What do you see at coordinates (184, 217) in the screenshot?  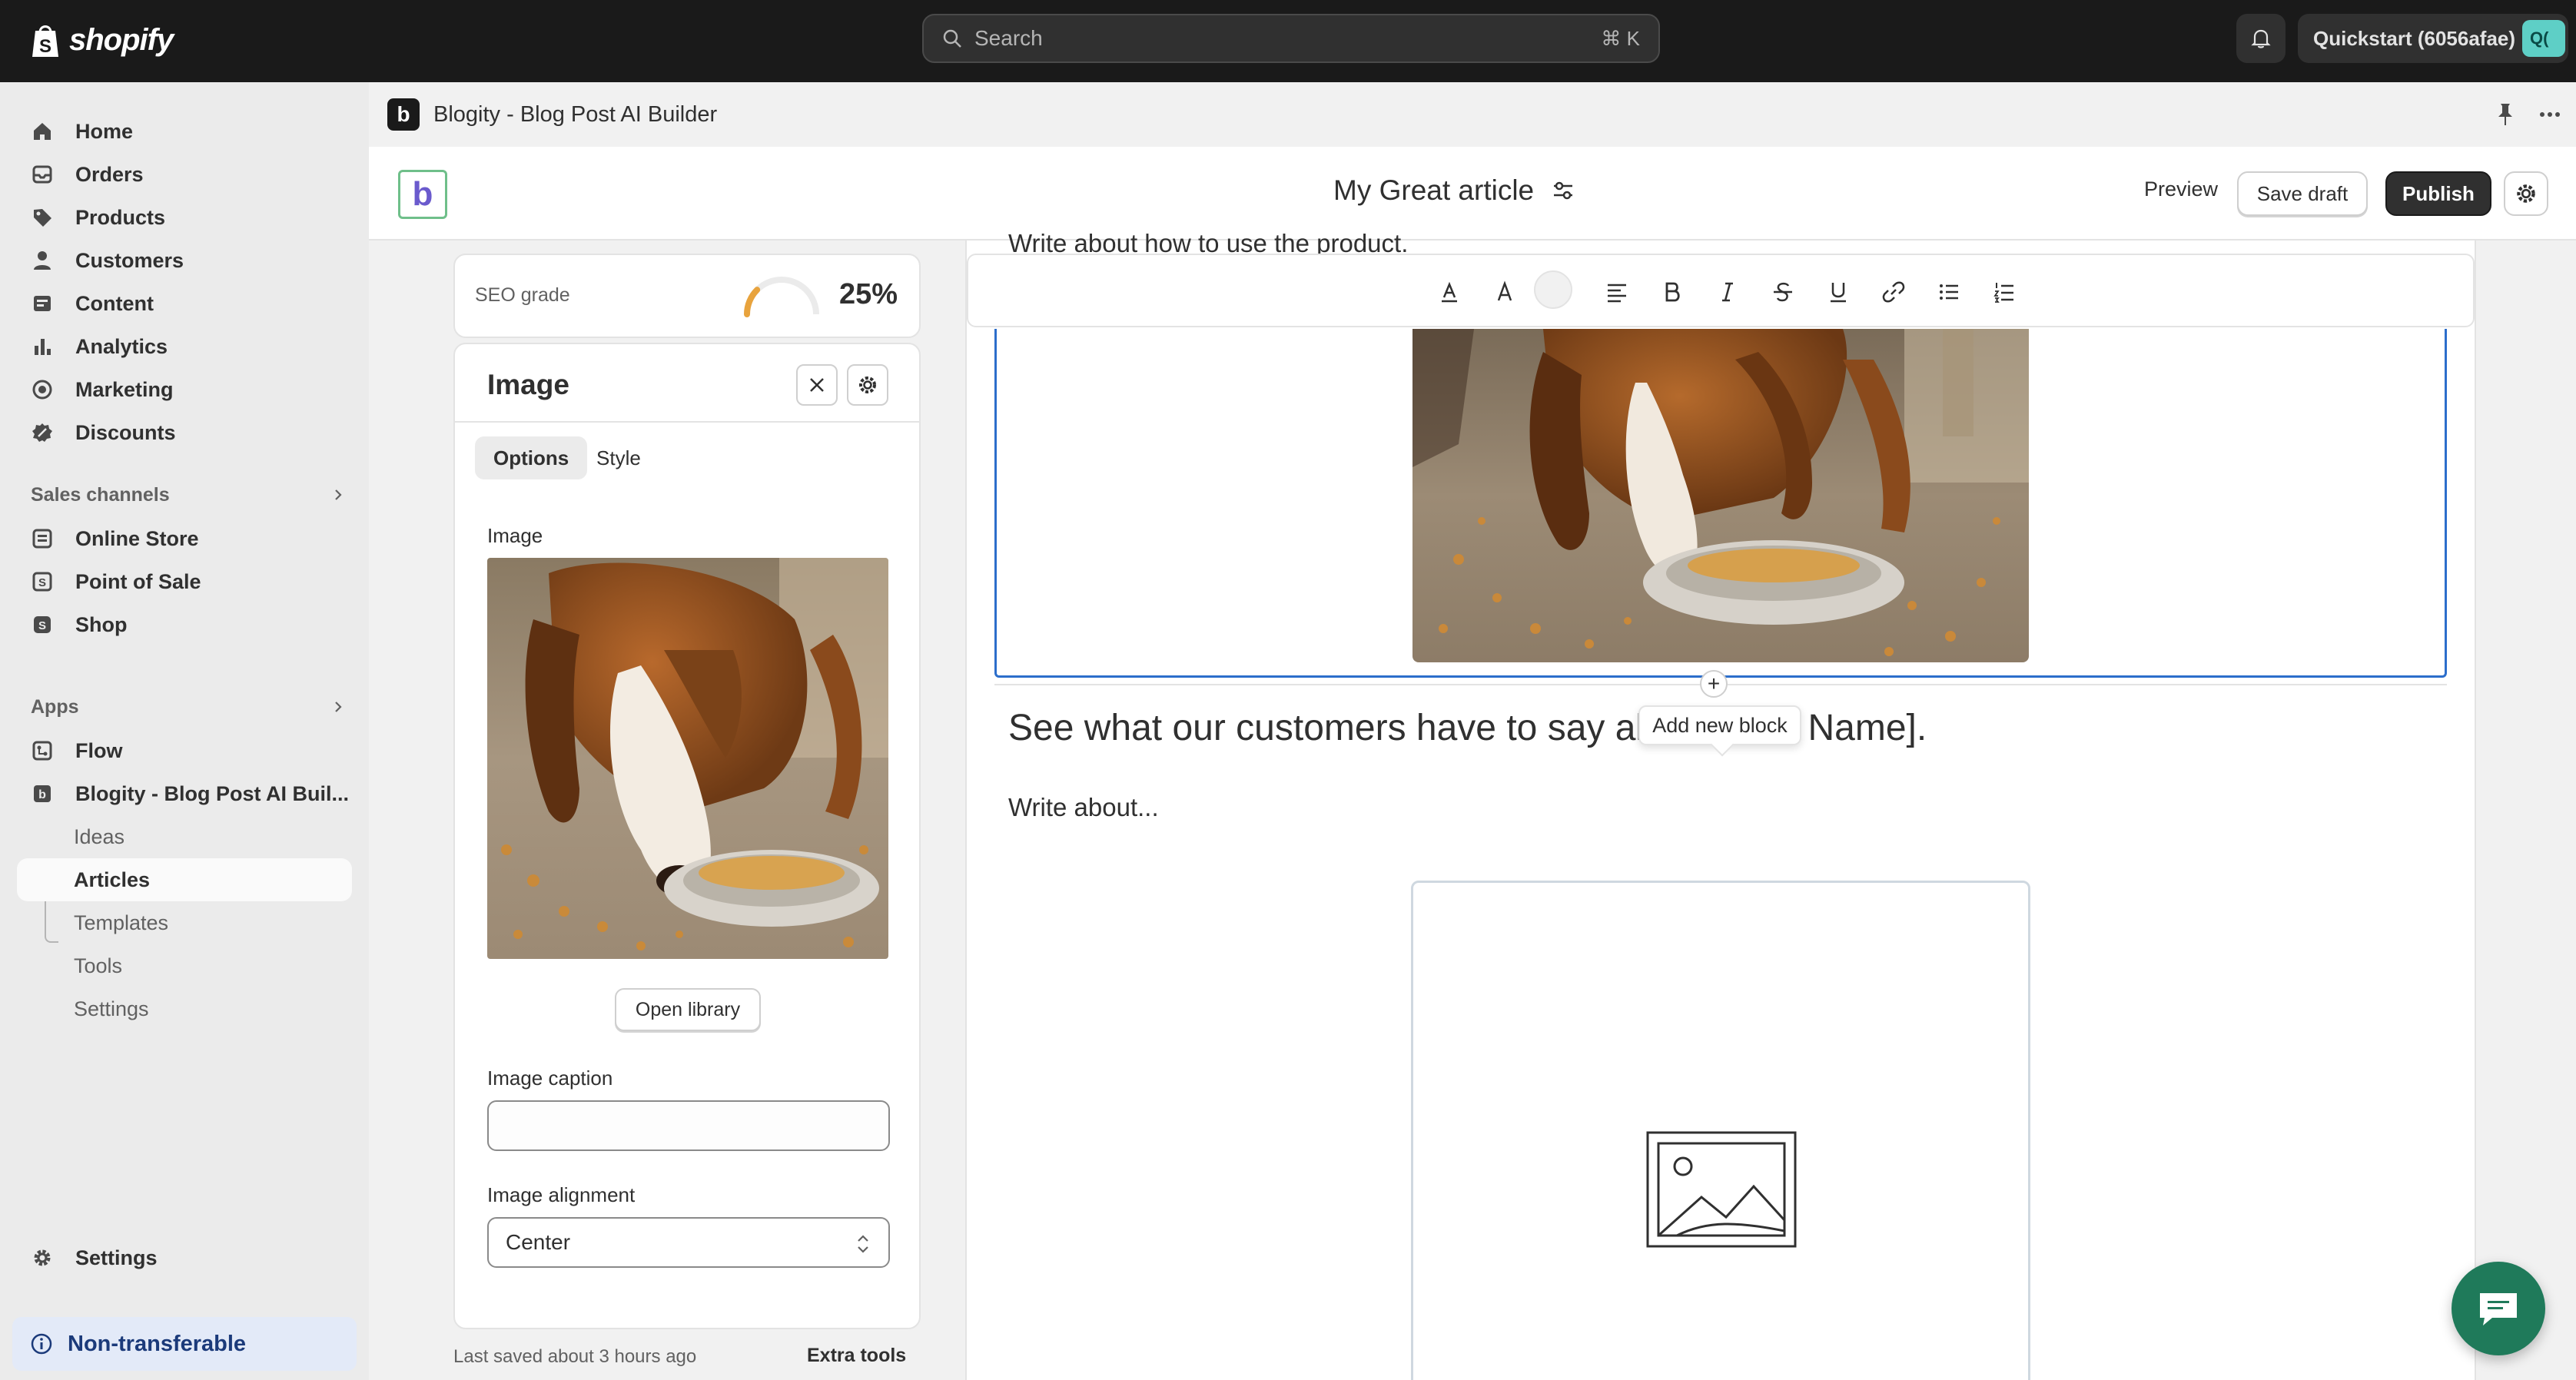 I see `sidebar-item-products: Products` at bounding box center [184, 217].